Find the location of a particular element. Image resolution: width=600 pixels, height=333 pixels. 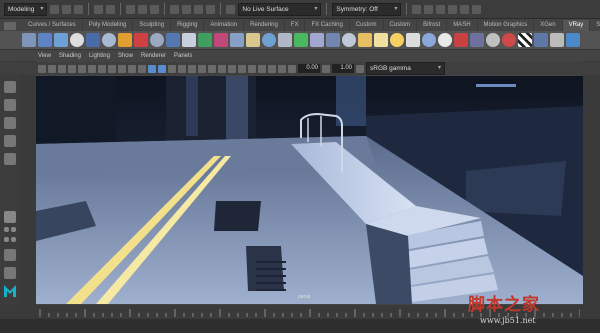

shelf-tab-vray: VRay is located at coordinates (576, 25).